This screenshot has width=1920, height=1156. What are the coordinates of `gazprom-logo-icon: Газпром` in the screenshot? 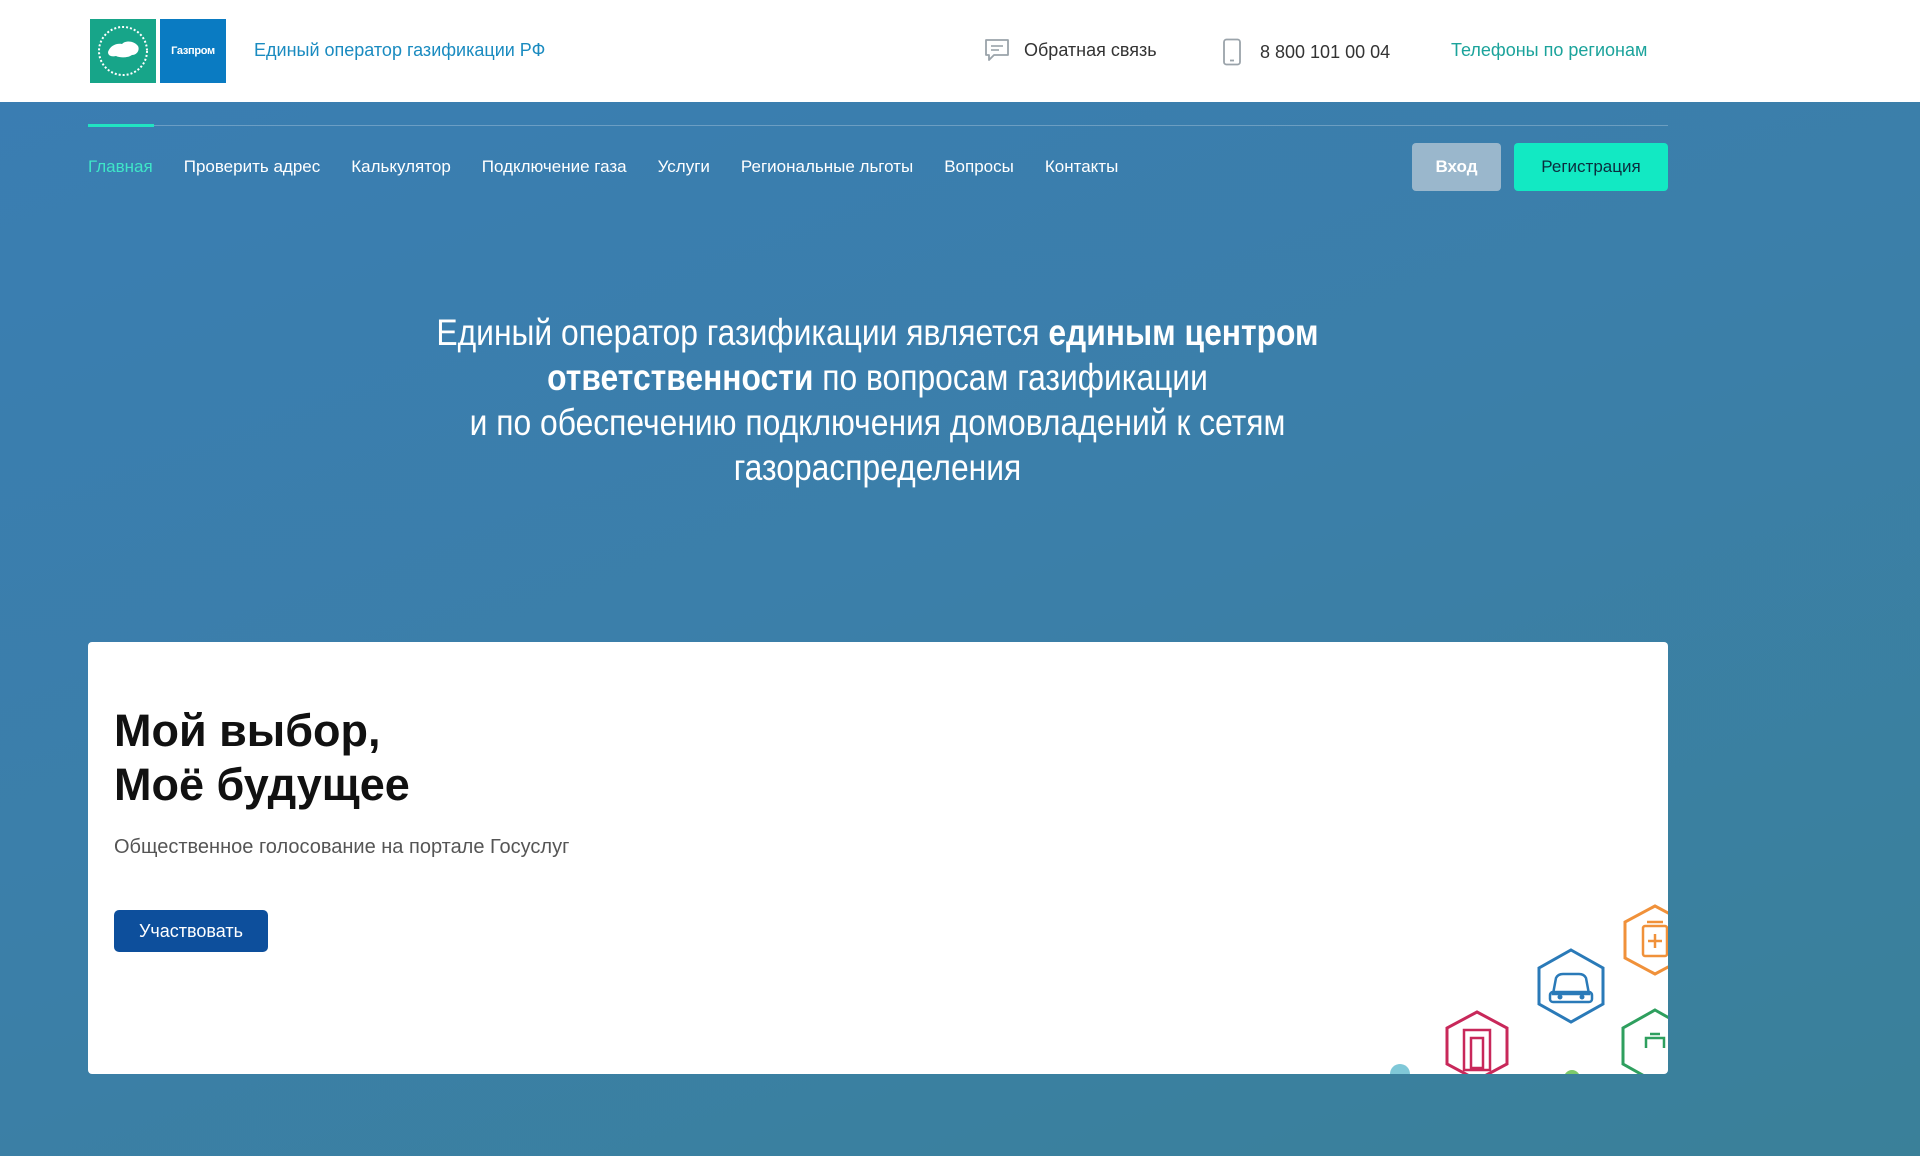 It's located at (193, 51).